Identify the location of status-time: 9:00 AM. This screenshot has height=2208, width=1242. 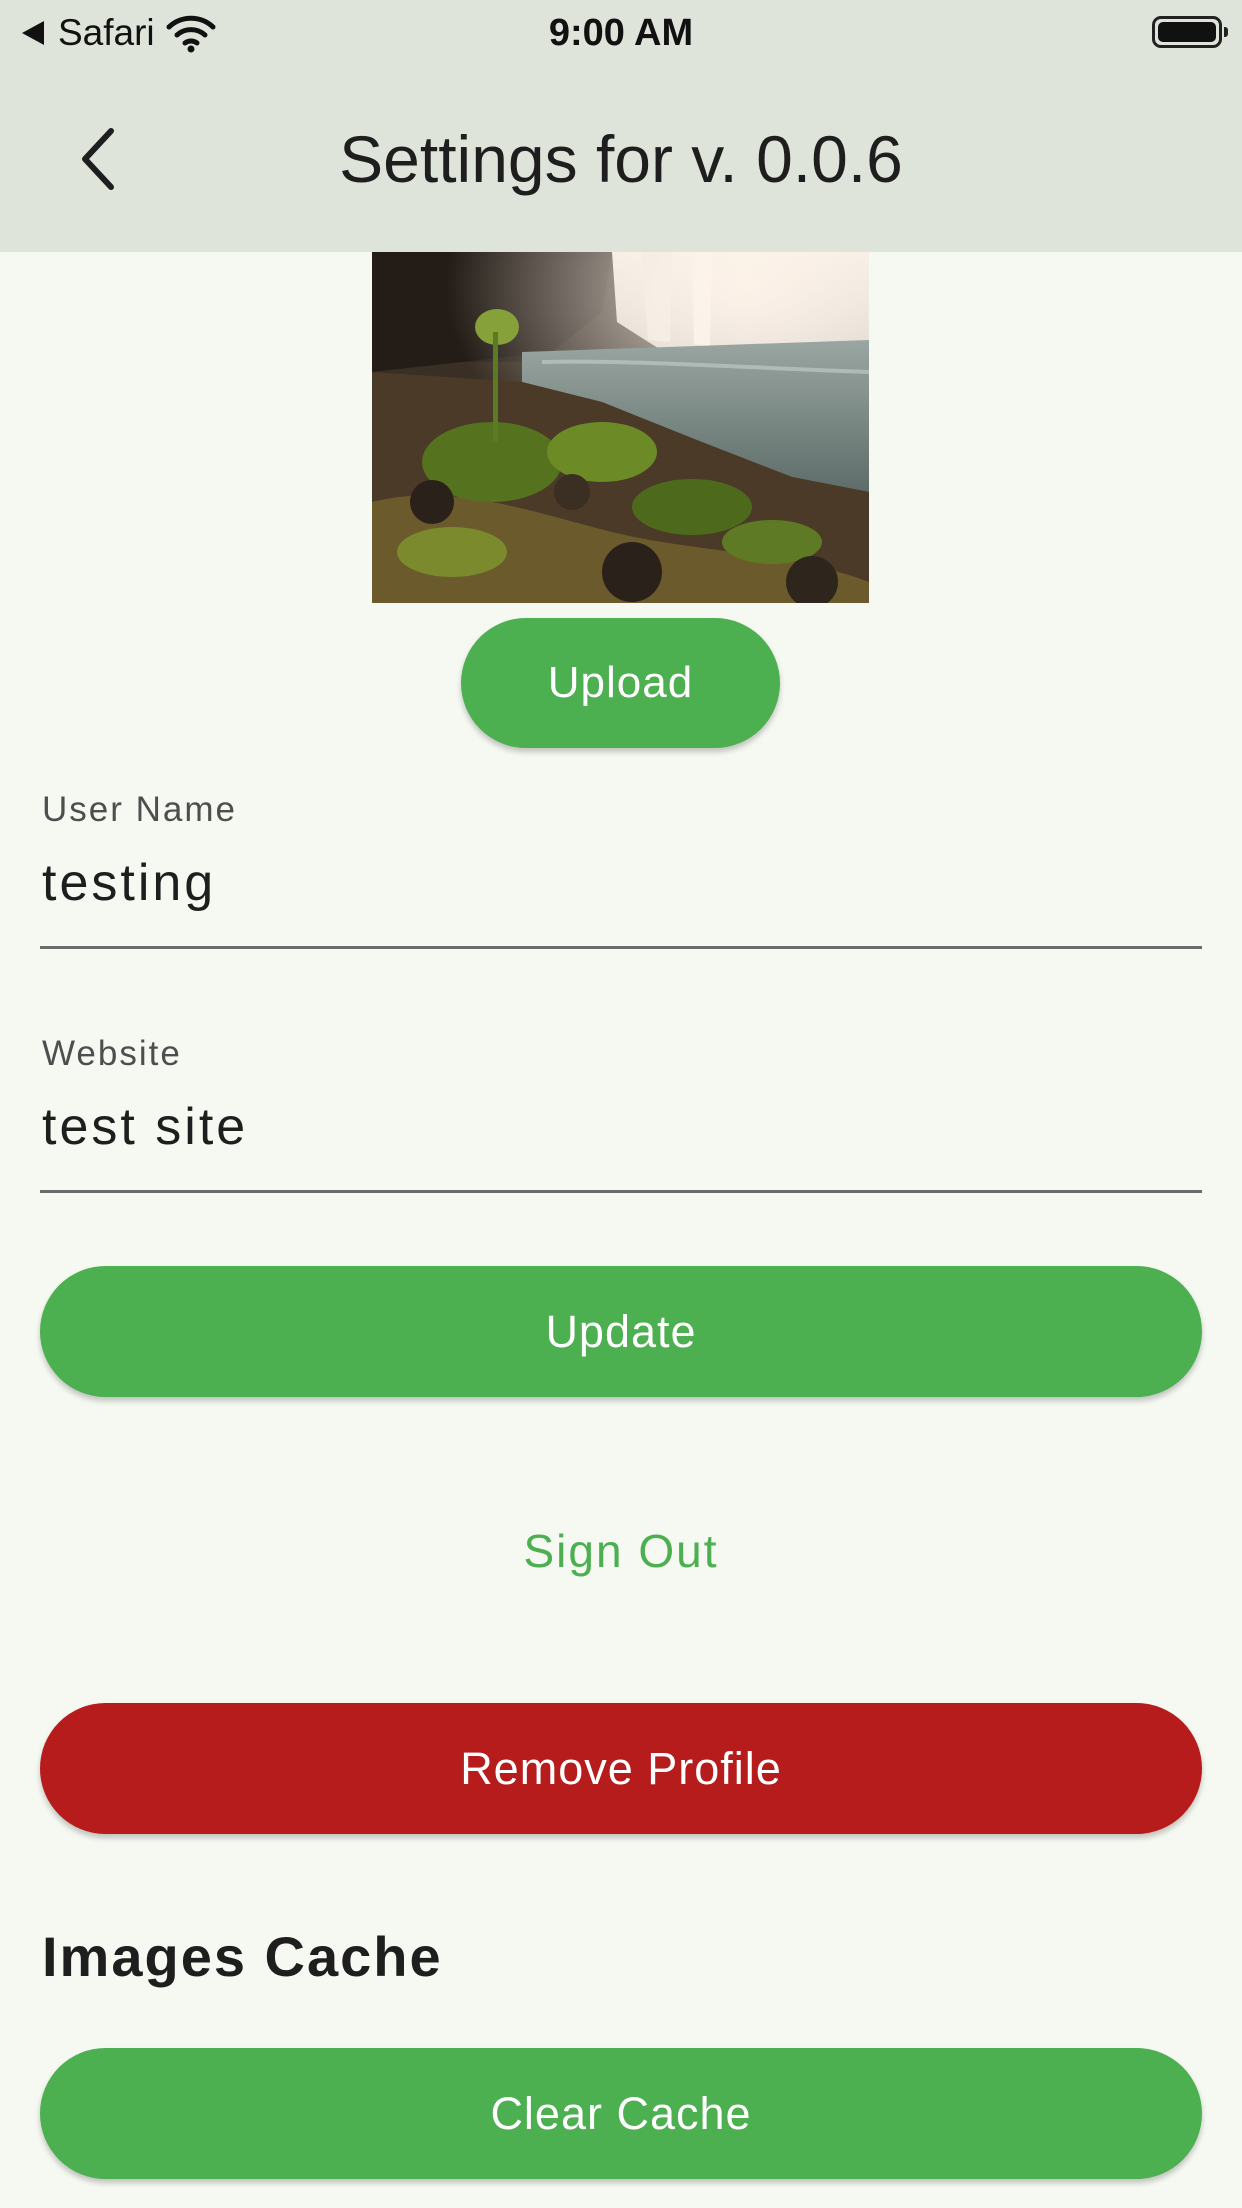
(621, 33).